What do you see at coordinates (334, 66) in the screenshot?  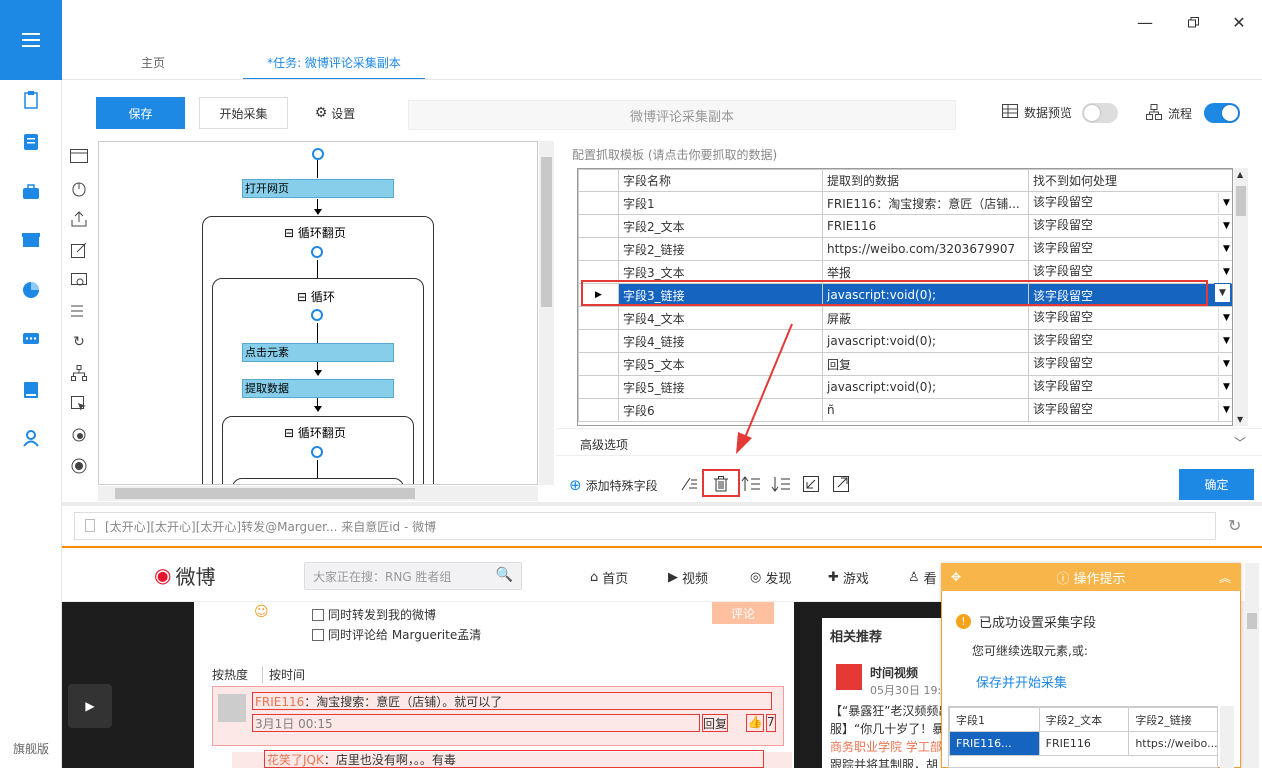 I see `tab-task: *任务: 微博评论采集副本` at bounding box center [334, 66].